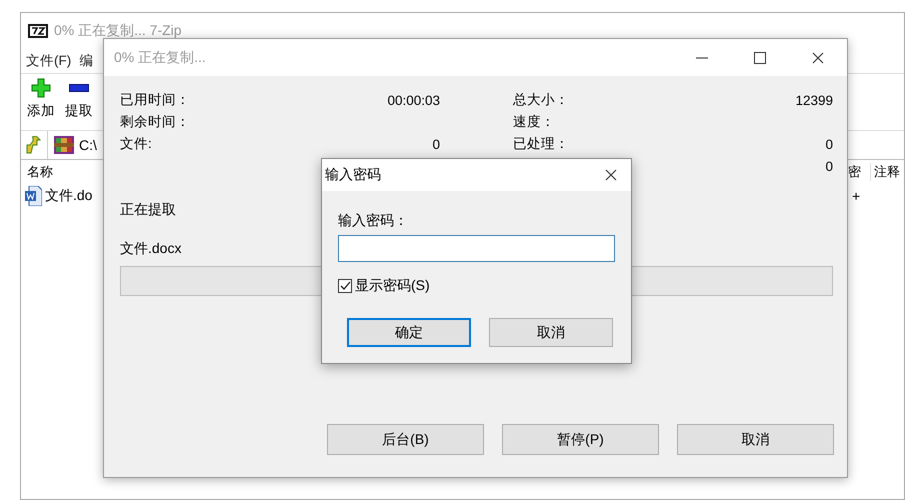 The image size is (905, 500). Describe the element at coordinates (79, 111) in the screenshot. I see `toolbar-button: 提取` at that location.